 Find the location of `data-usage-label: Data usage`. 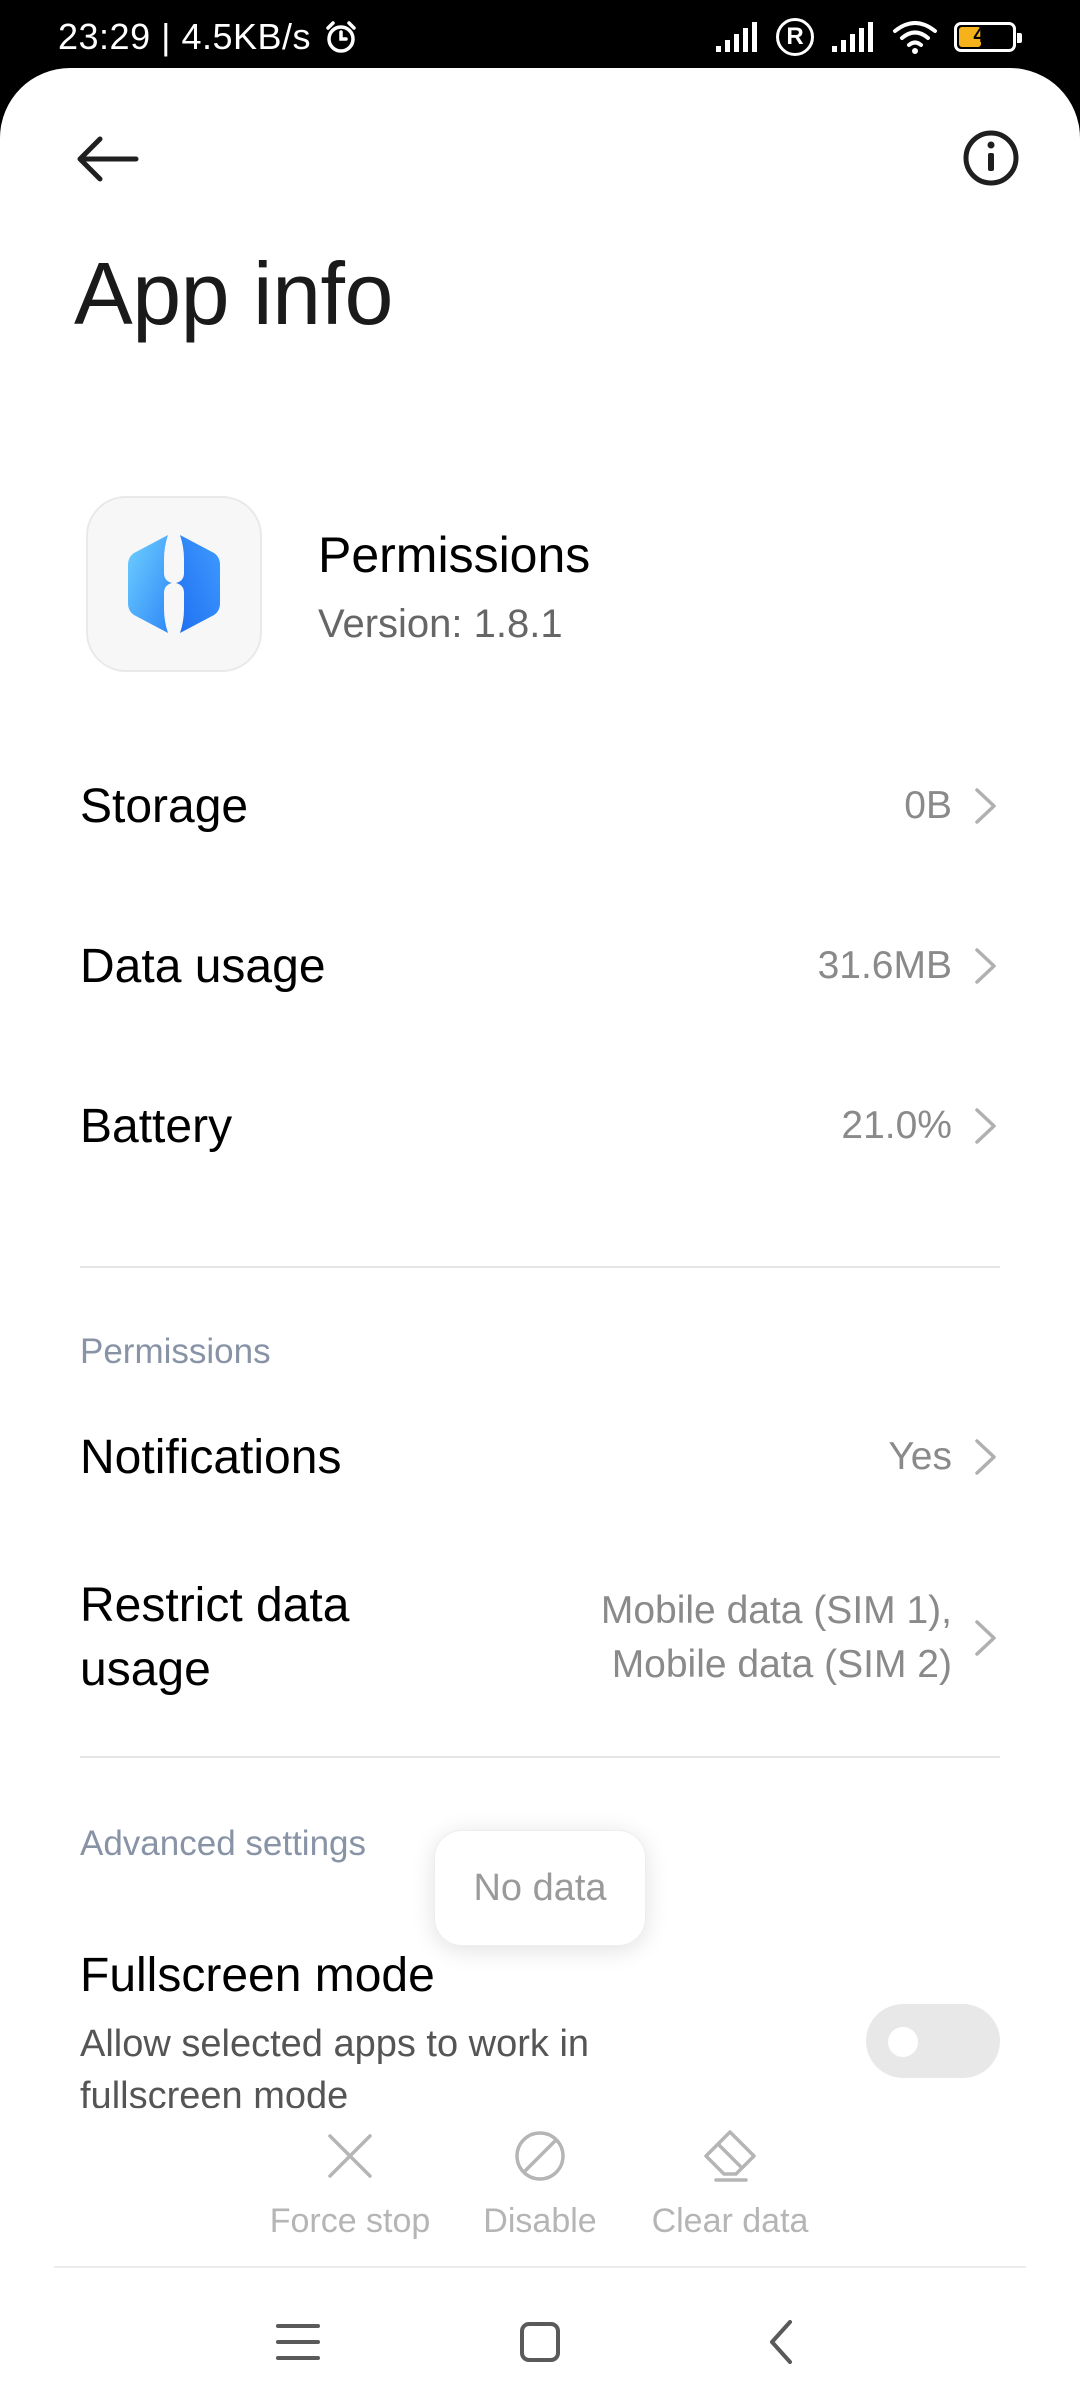

data-usage-label: Data usage is located at coordinates (203, 966).